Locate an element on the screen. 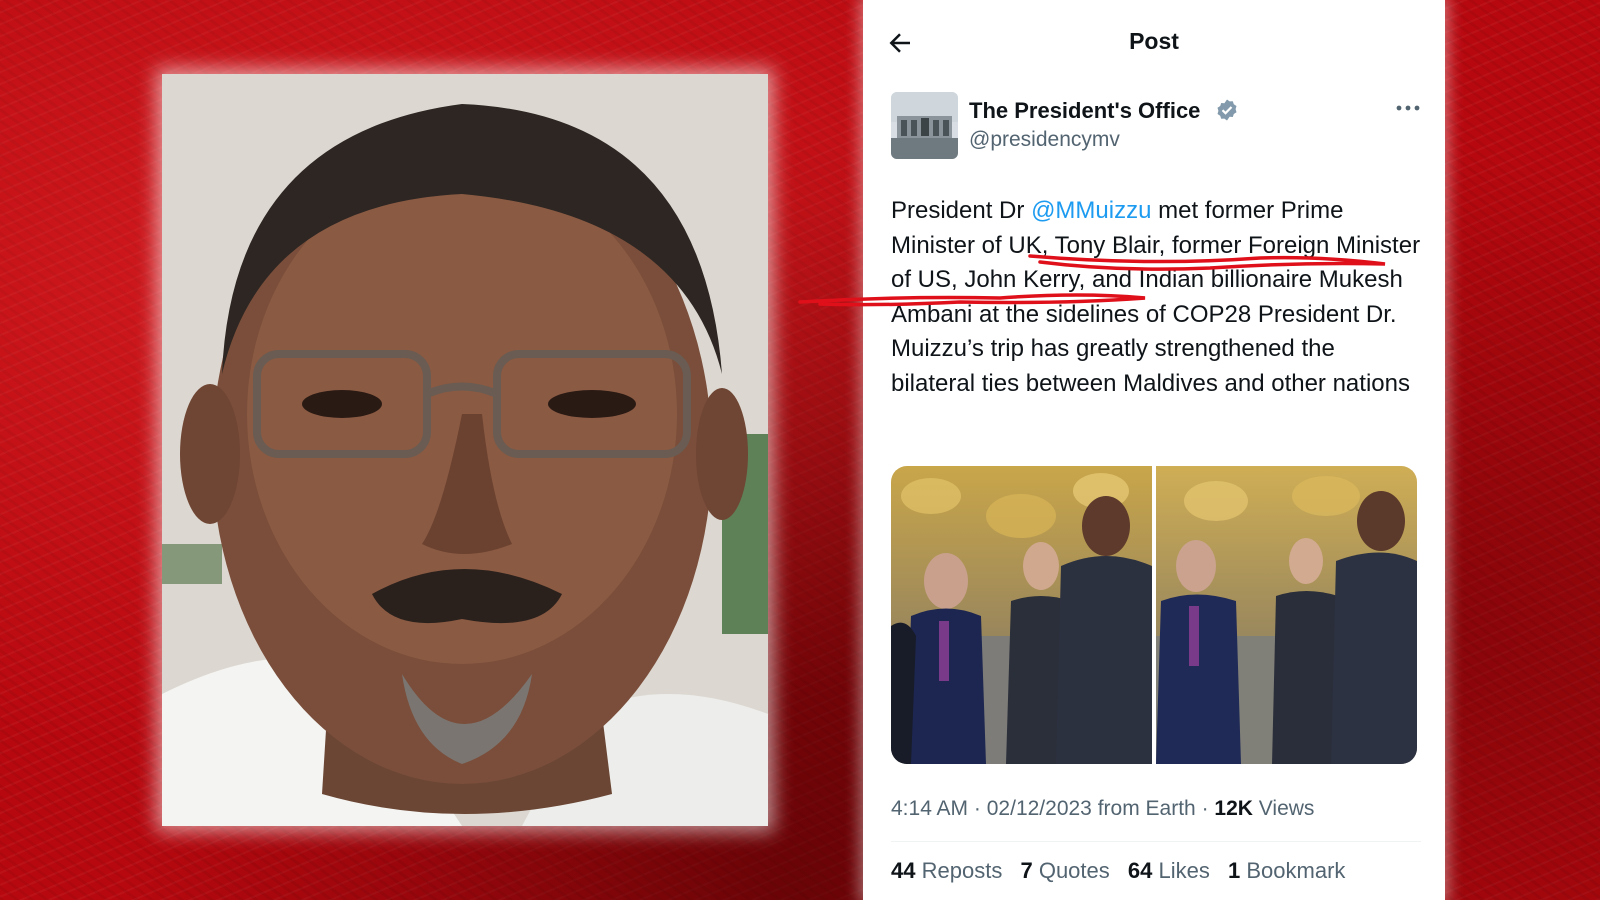 Image resolution: width=1600 pixels, height=900 pixels. page-title: Post is located at coordinates (1154, 41).